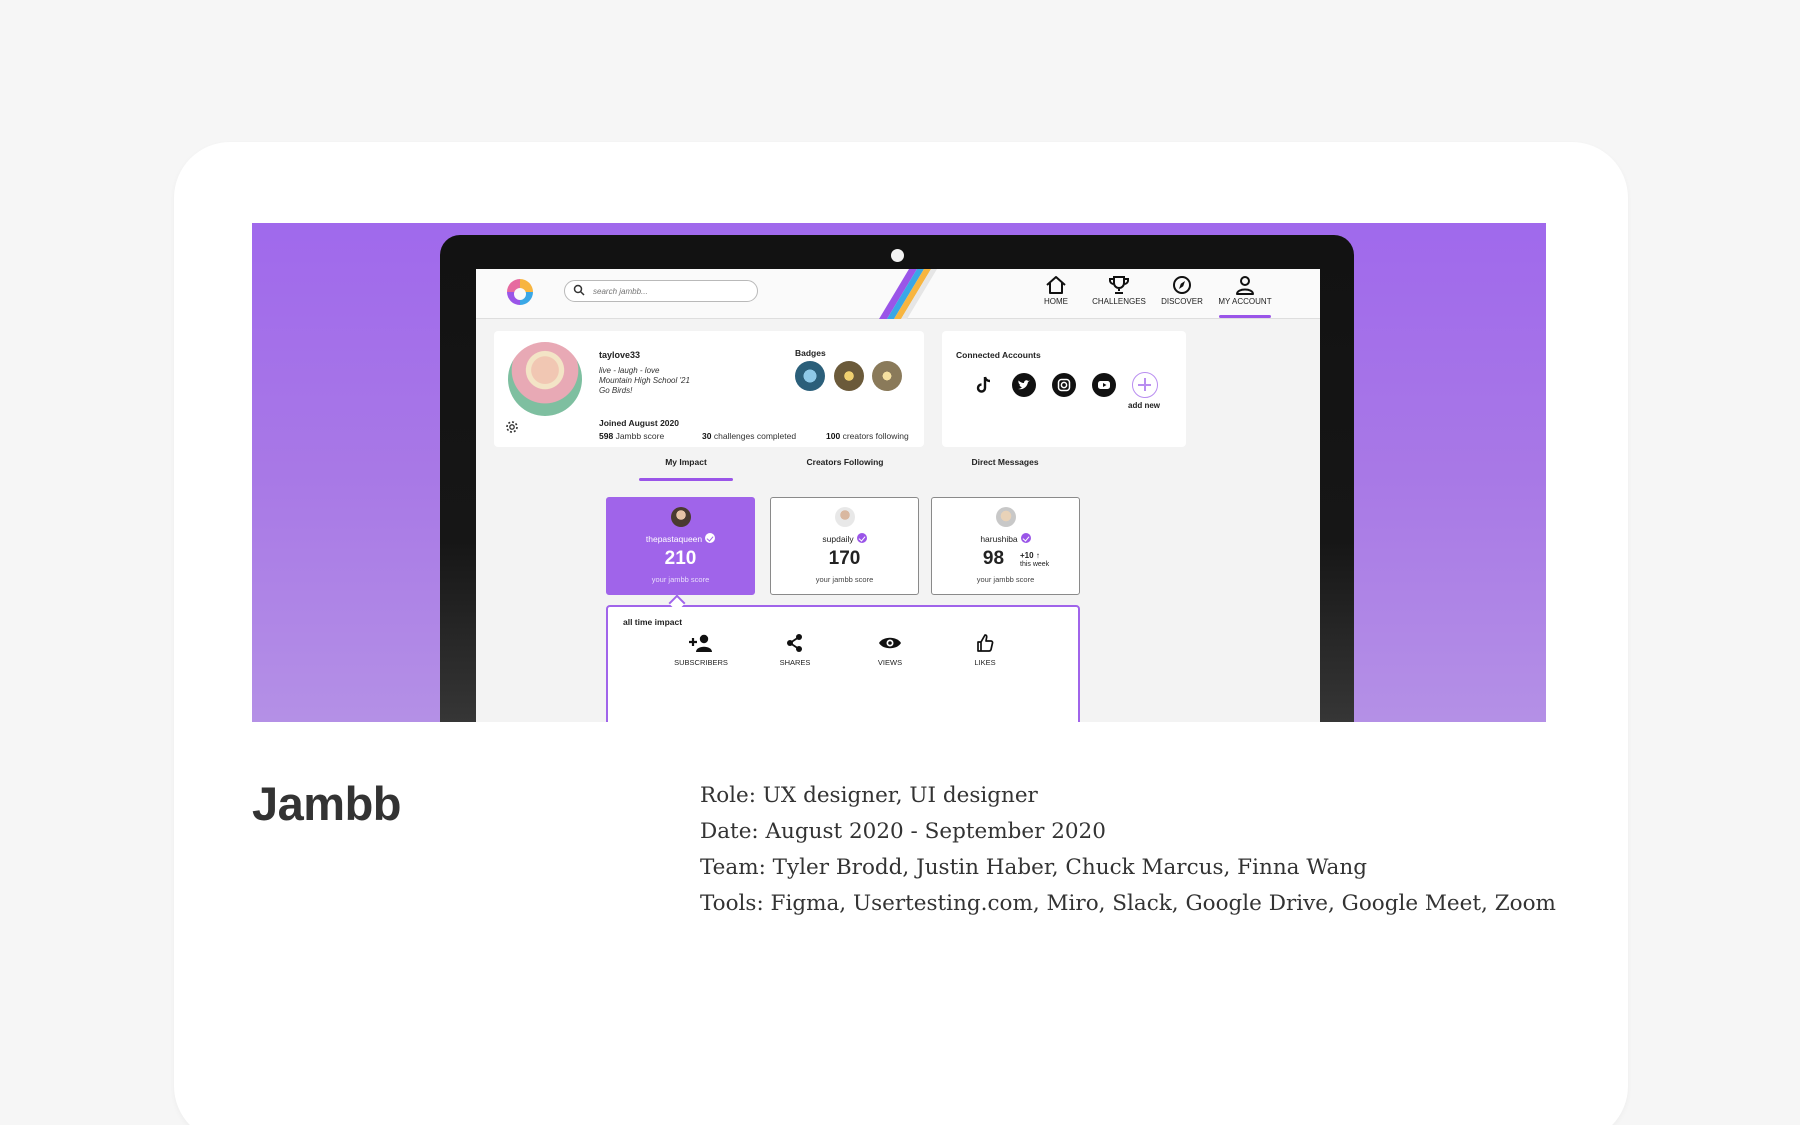 The width and height of the screenshot is (1800, 1125). Describe the element at coordinates (680, 546) in the screenshot. I see `creator-card: thepastaqueen 210 your jambb score` at that location.